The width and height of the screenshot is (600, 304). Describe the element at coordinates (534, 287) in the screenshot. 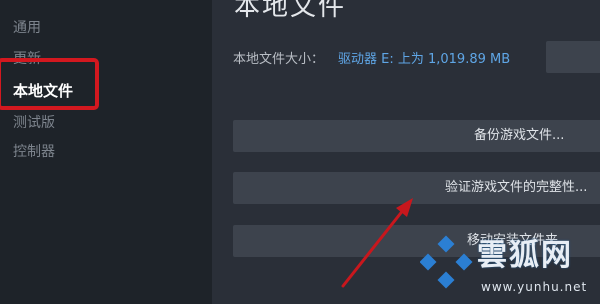

I see `watermark-url: www.yunhu.net` at that location.